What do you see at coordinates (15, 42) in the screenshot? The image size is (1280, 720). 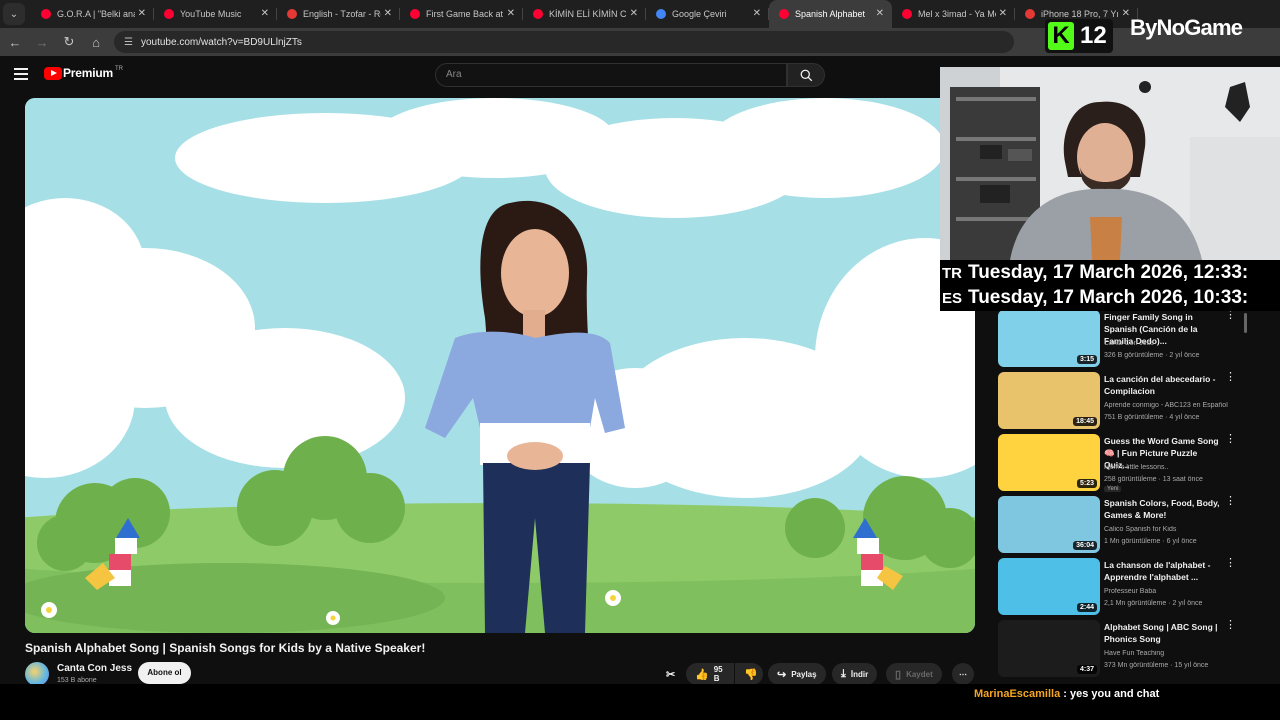 I see `back-icon: ←` at bounding box center [15, 42].